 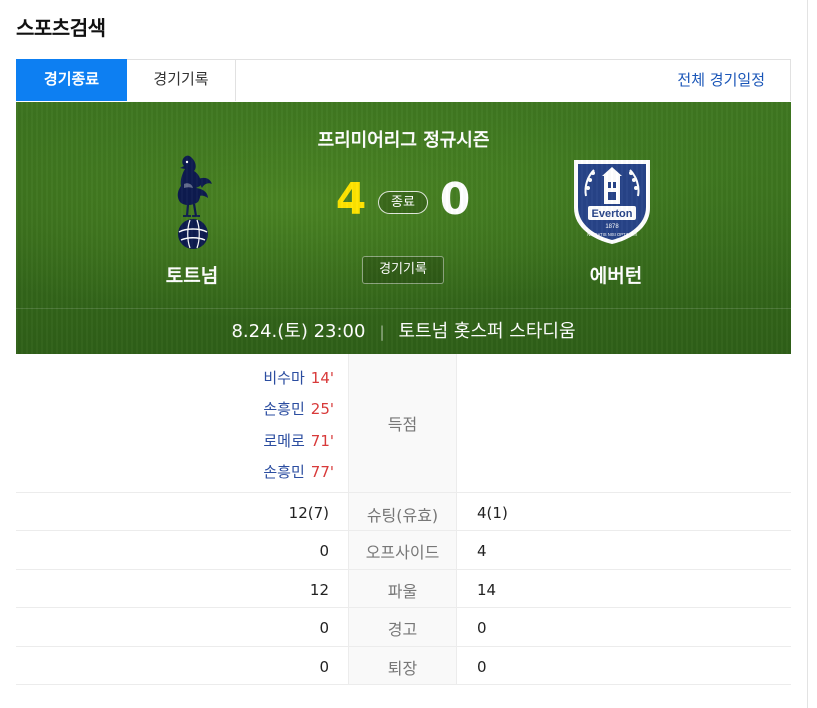 I want to click on away-team-name: 에버턴, so click(x=616, y=274).